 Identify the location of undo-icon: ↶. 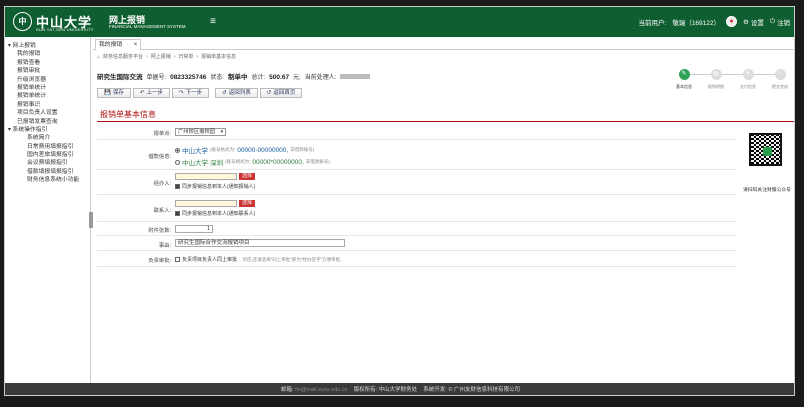
(142, 92).